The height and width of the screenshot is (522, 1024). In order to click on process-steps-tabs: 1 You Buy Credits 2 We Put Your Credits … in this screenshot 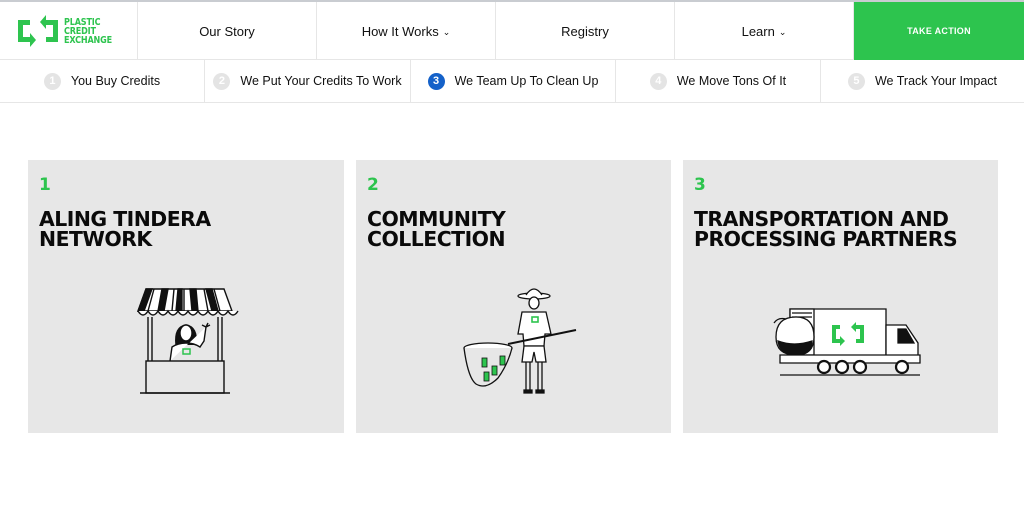, I will do `click(512, 81)`.